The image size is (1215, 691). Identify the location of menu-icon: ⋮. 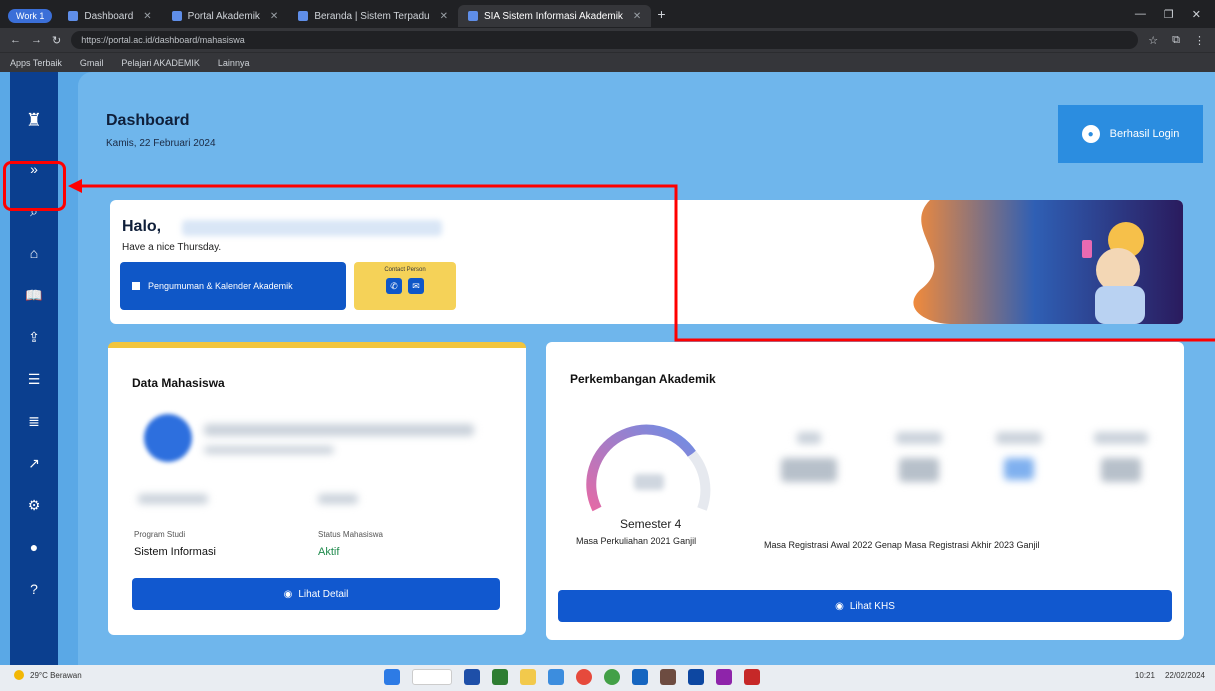
(1199, 40).